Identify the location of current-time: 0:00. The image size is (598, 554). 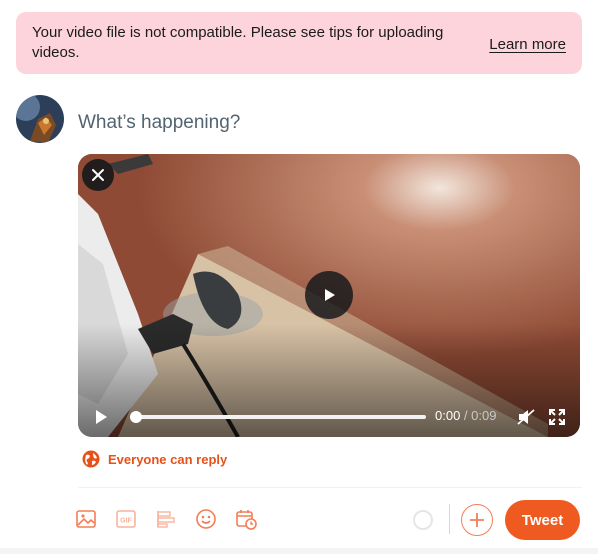
(448, 415).